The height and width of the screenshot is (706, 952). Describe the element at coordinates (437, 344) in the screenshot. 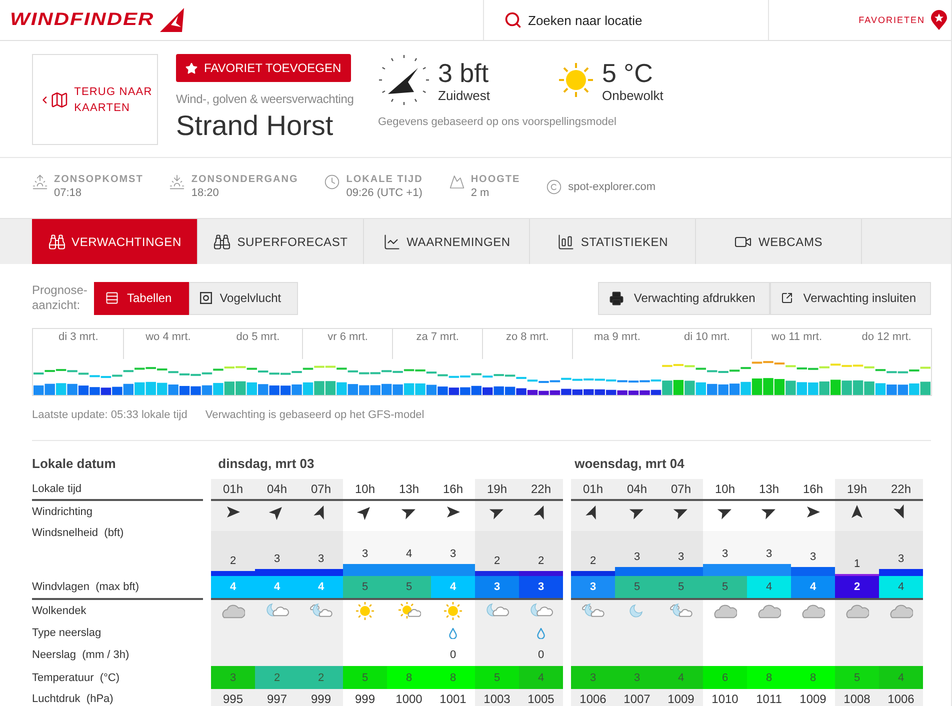

I see `day-label: za 7 mrt.` at that location.